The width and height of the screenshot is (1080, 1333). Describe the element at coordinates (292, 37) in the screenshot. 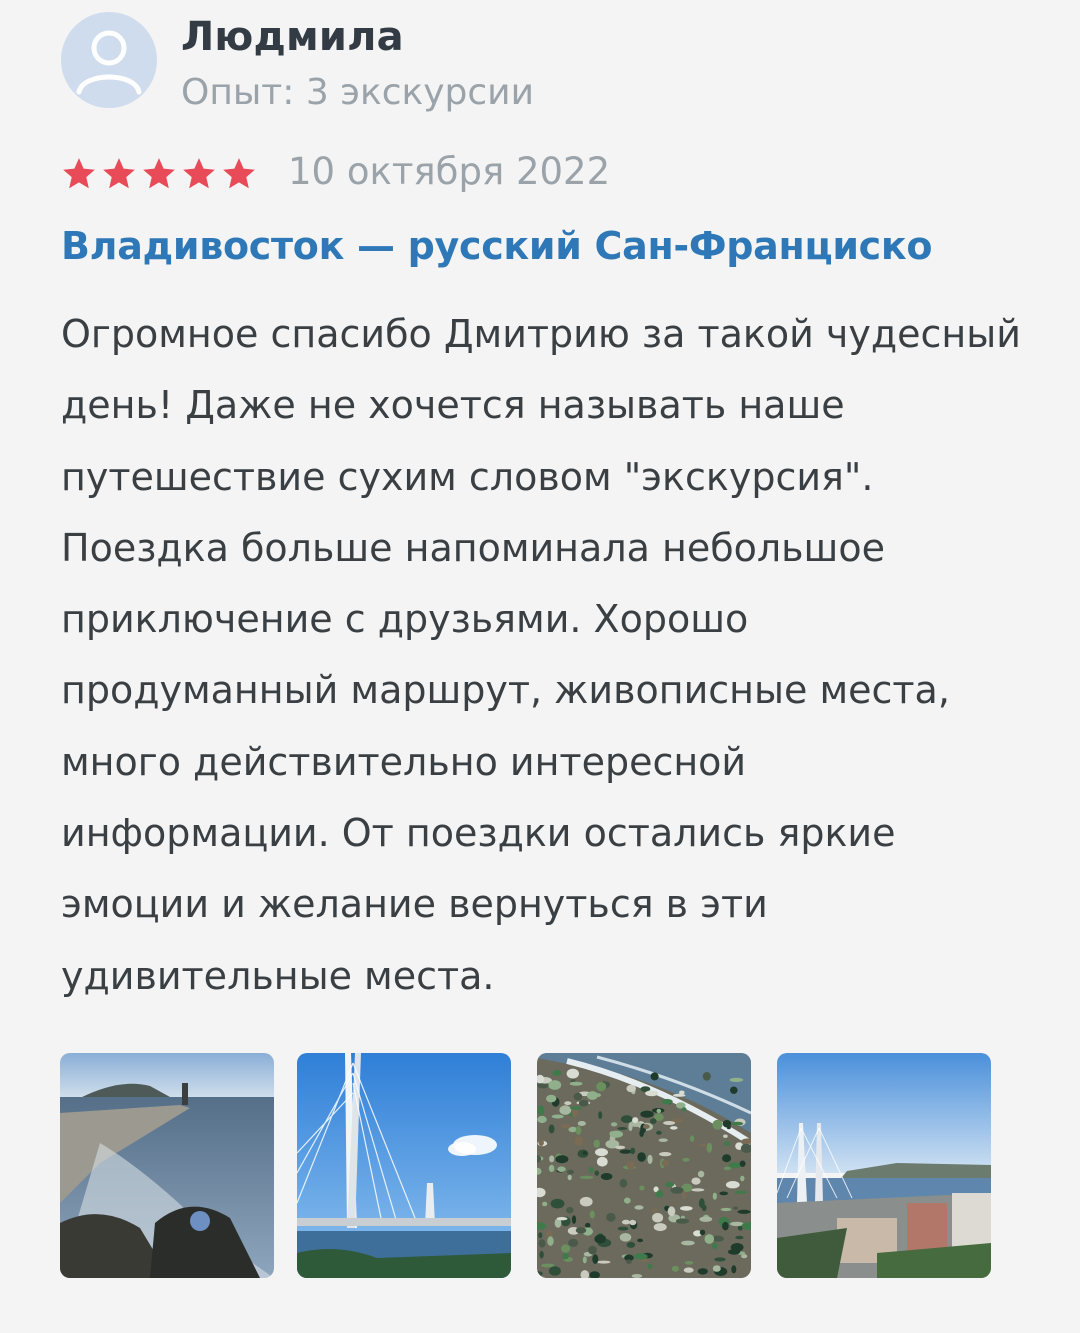

I see `author-name: Людмила` at that location.